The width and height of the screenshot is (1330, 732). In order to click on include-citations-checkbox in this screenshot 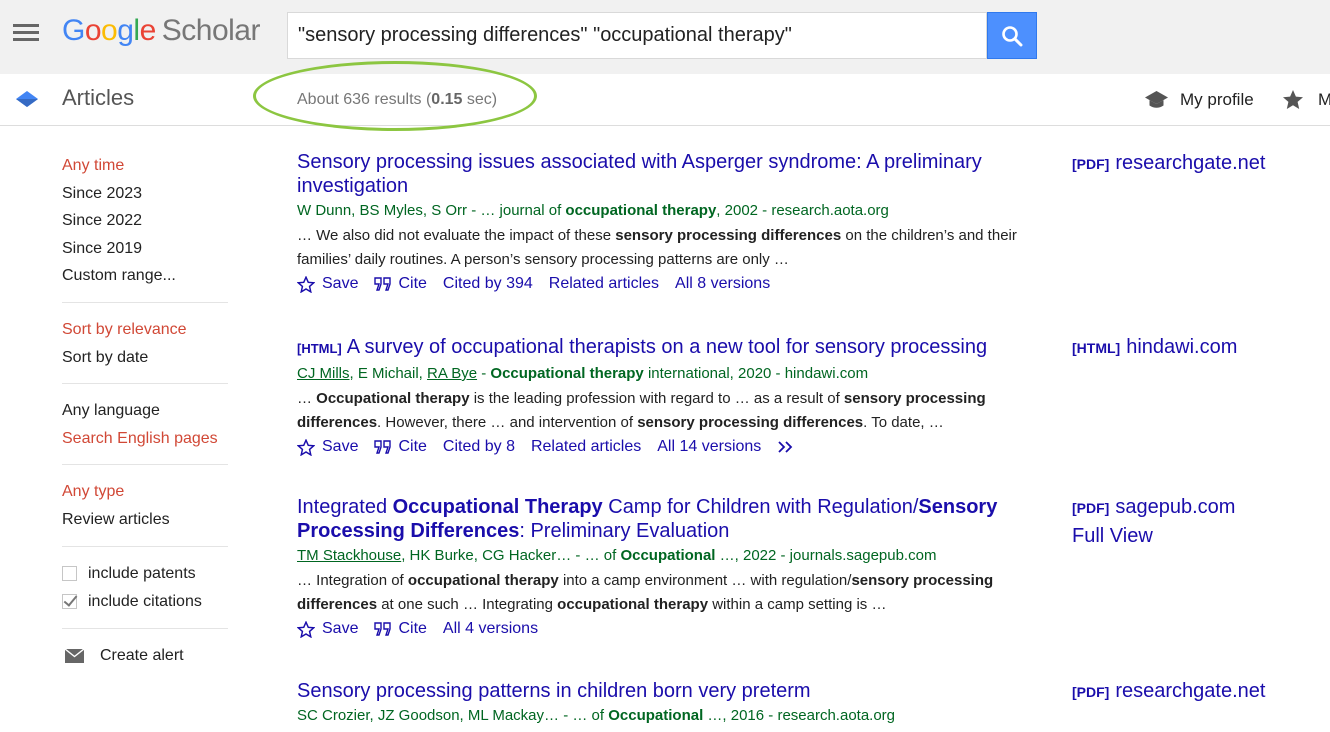, I will do `click(69, 602)`.